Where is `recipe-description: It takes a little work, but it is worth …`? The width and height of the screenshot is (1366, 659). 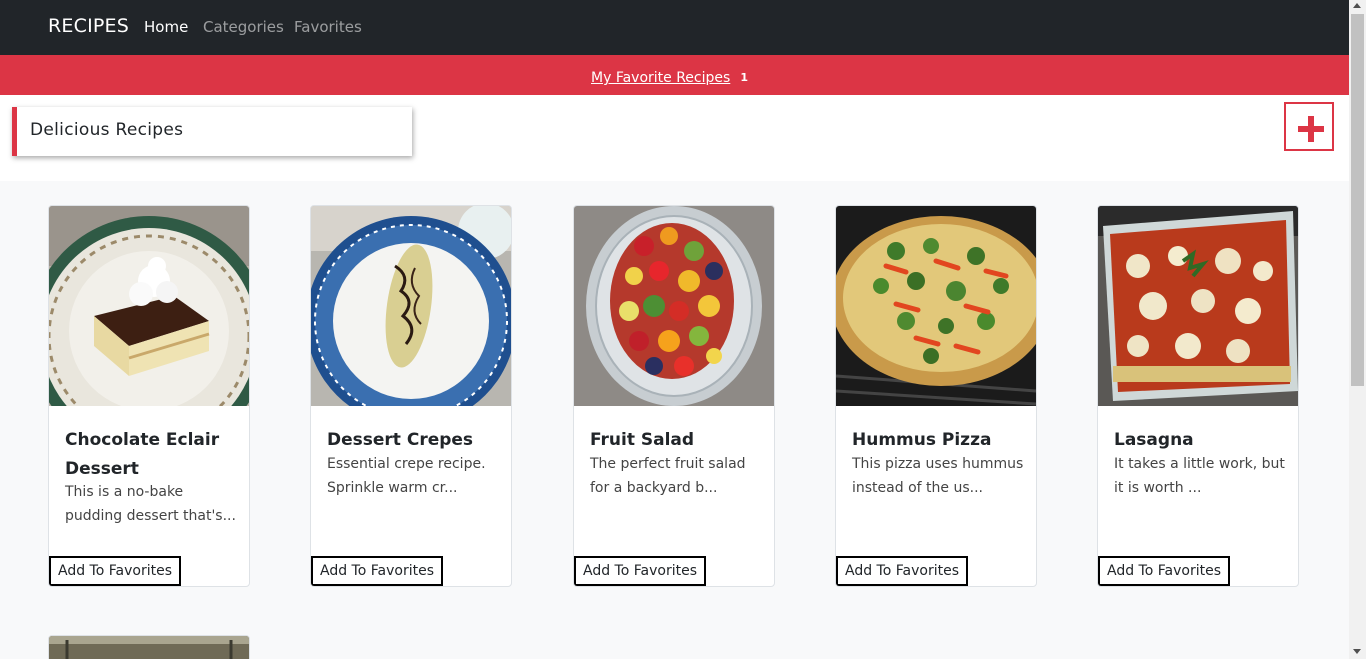 recipe-description: It takes a little work, but it is worth … is located at coordinates (1199, 476).